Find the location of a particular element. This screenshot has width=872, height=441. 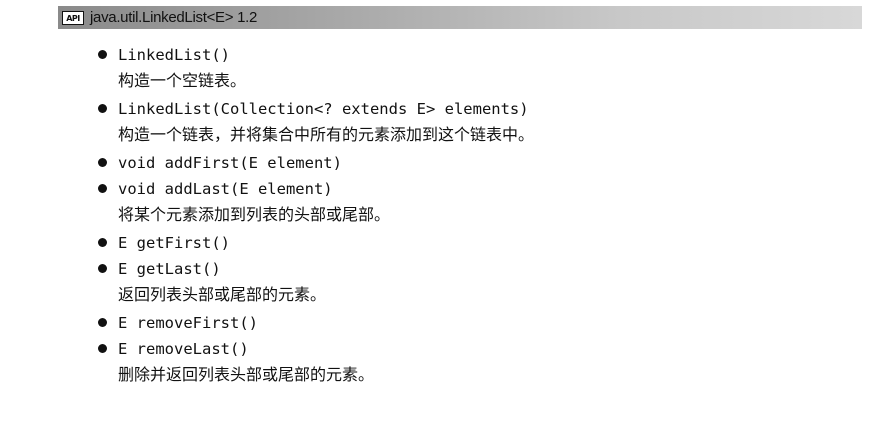

method-description: 构造一个链表，并将集合中所有的元素添加到这个链表中。 is located at coordinates (326, 134).